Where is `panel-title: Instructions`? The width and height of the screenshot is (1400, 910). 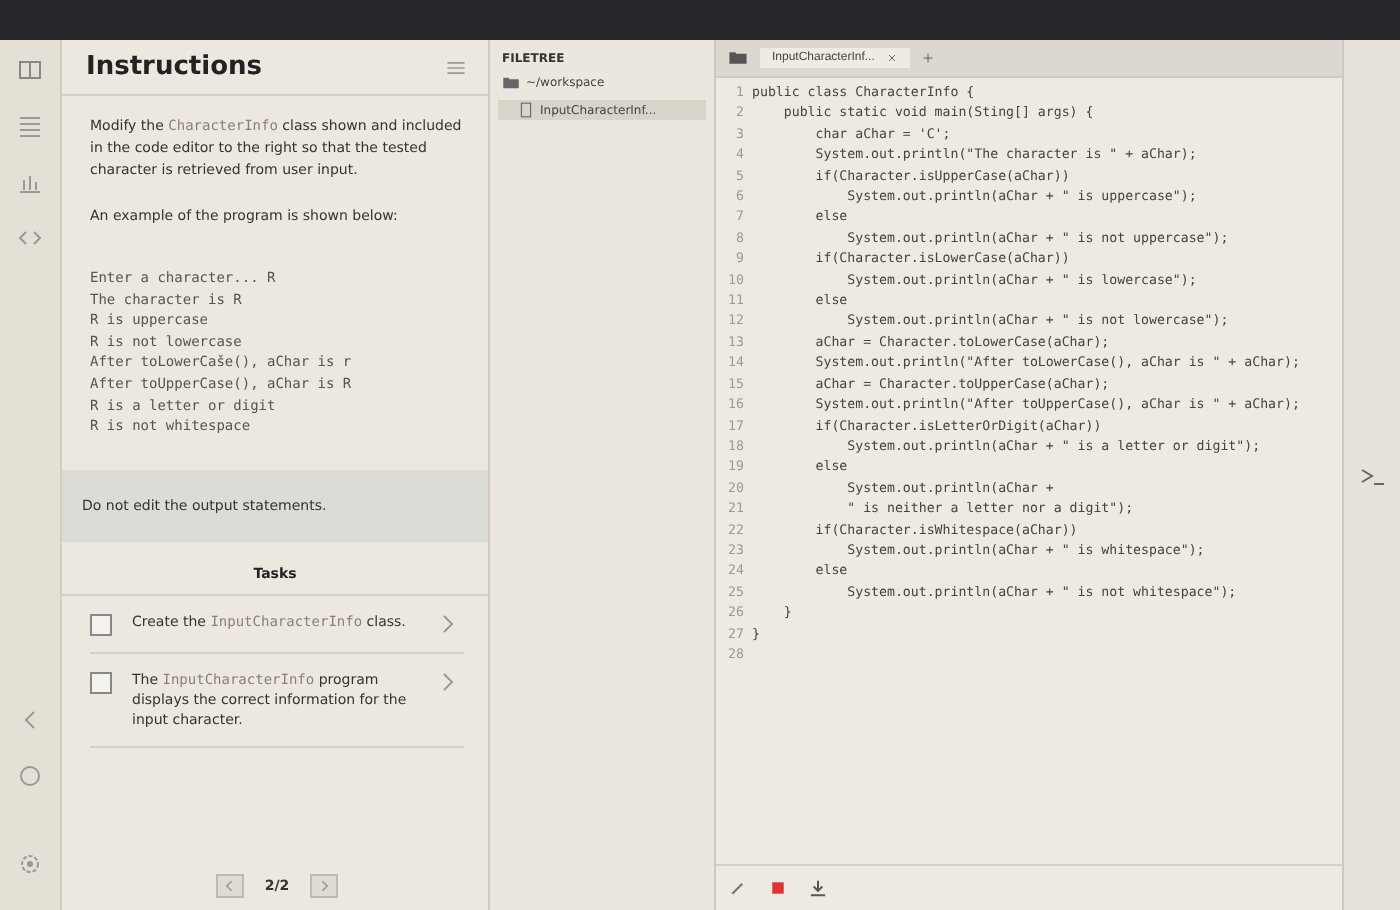
panel-title: Instructions is located at coordinates (174, 67).